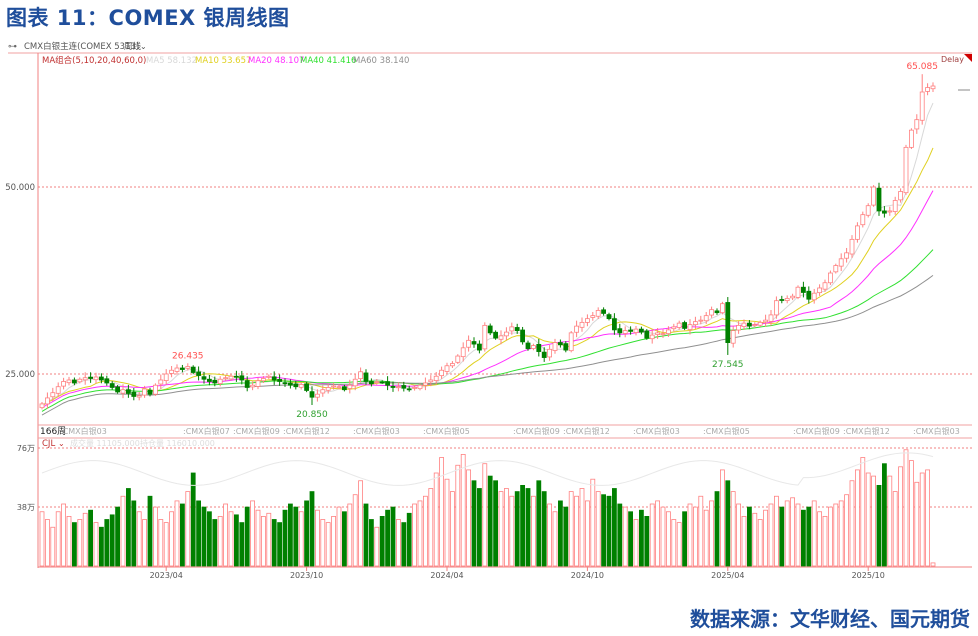 The width and height of the screenshot is (978, 636). Describe the element at coordinates (48, 444) in the screenshot. I see `cjl-selector: CJL` at that location.